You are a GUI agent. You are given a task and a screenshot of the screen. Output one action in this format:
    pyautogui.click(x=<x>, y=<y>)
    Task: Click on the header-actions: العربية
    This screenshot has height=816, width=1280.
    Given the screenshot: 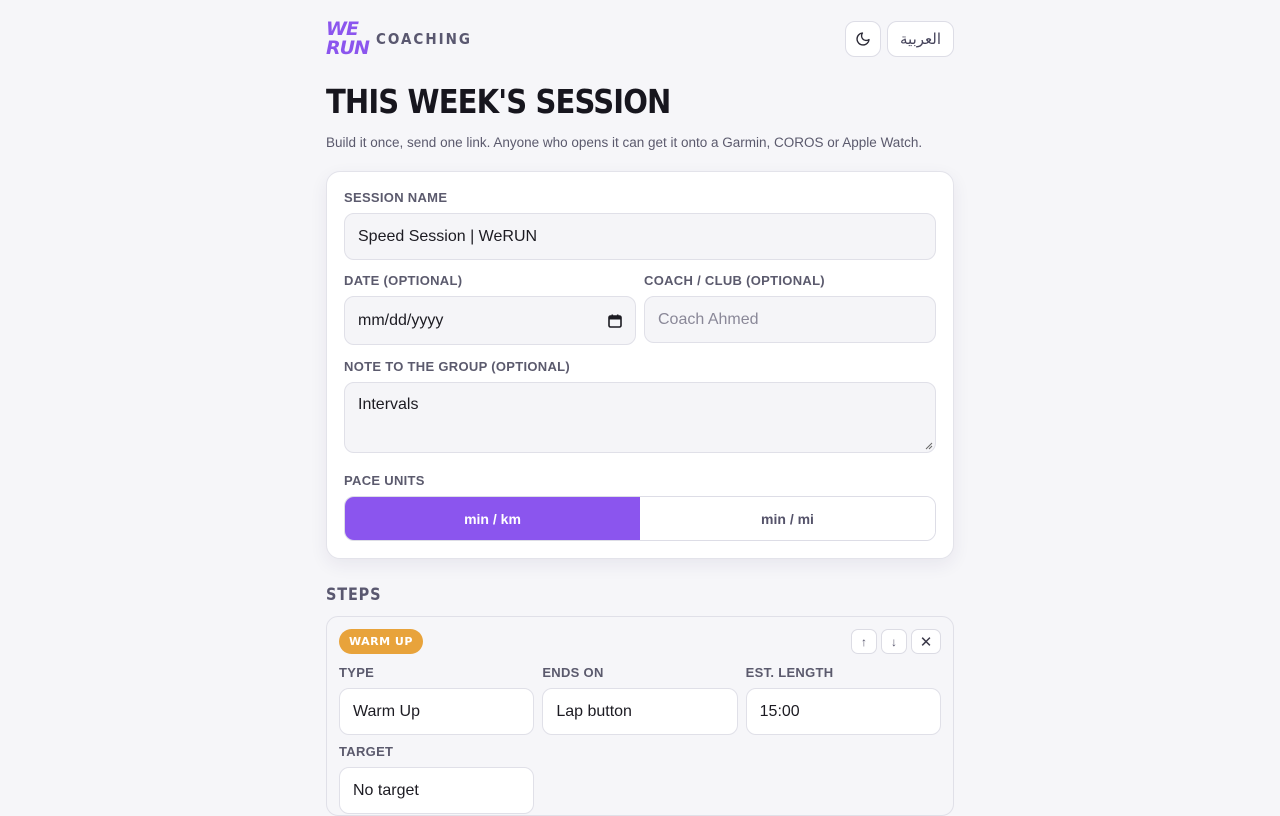 What is the action you would take?
    pyautogui.click(x=899, y=39)
    